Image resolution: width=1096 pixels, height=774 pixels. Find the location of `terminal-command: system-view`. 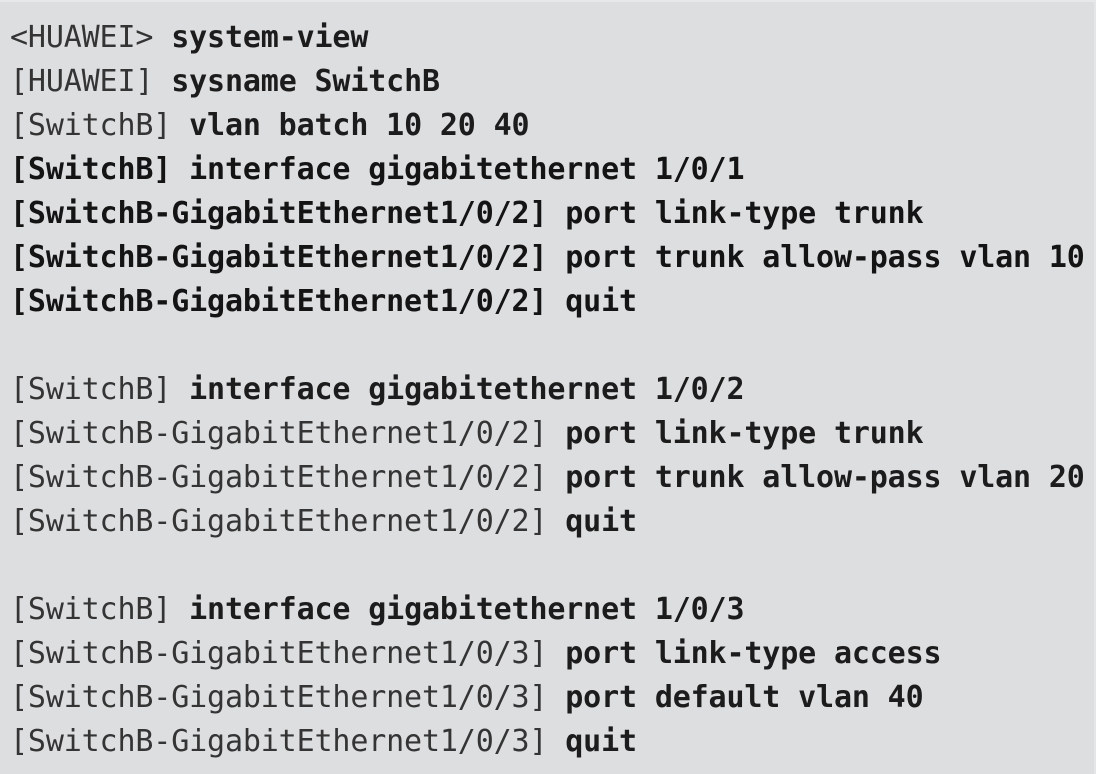

terminal-command: system-view is located at coordinates (270, 37).